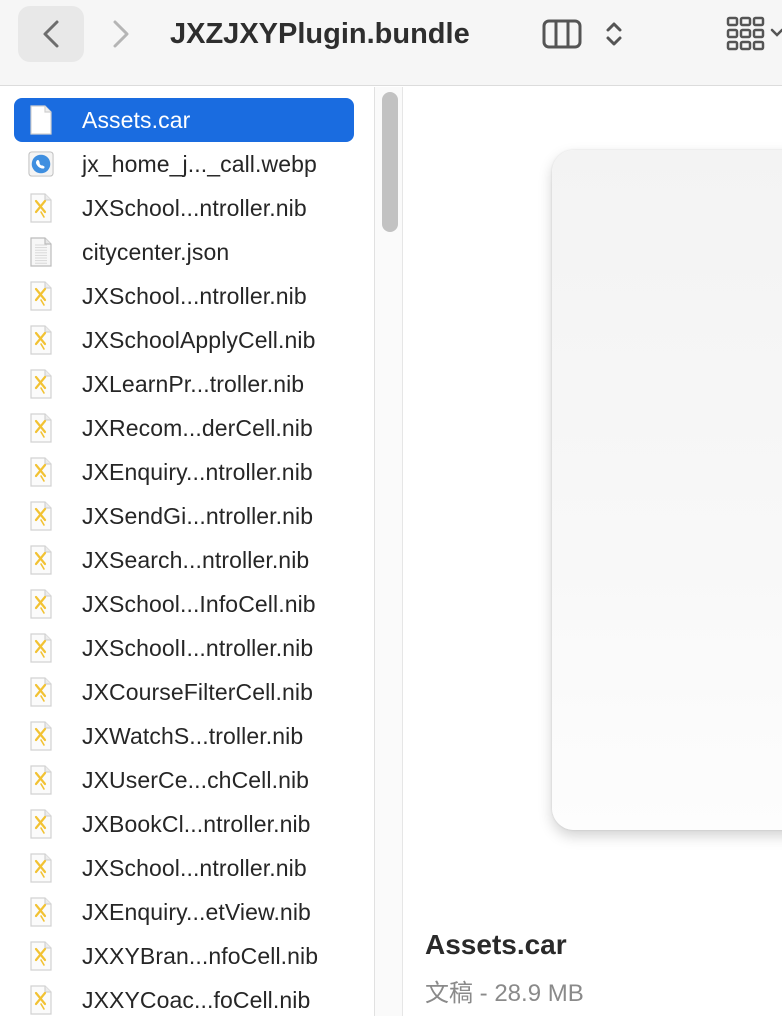 The width and height of the screenshot is (782, 1016). I want to click on group-button, so click(753, 34).